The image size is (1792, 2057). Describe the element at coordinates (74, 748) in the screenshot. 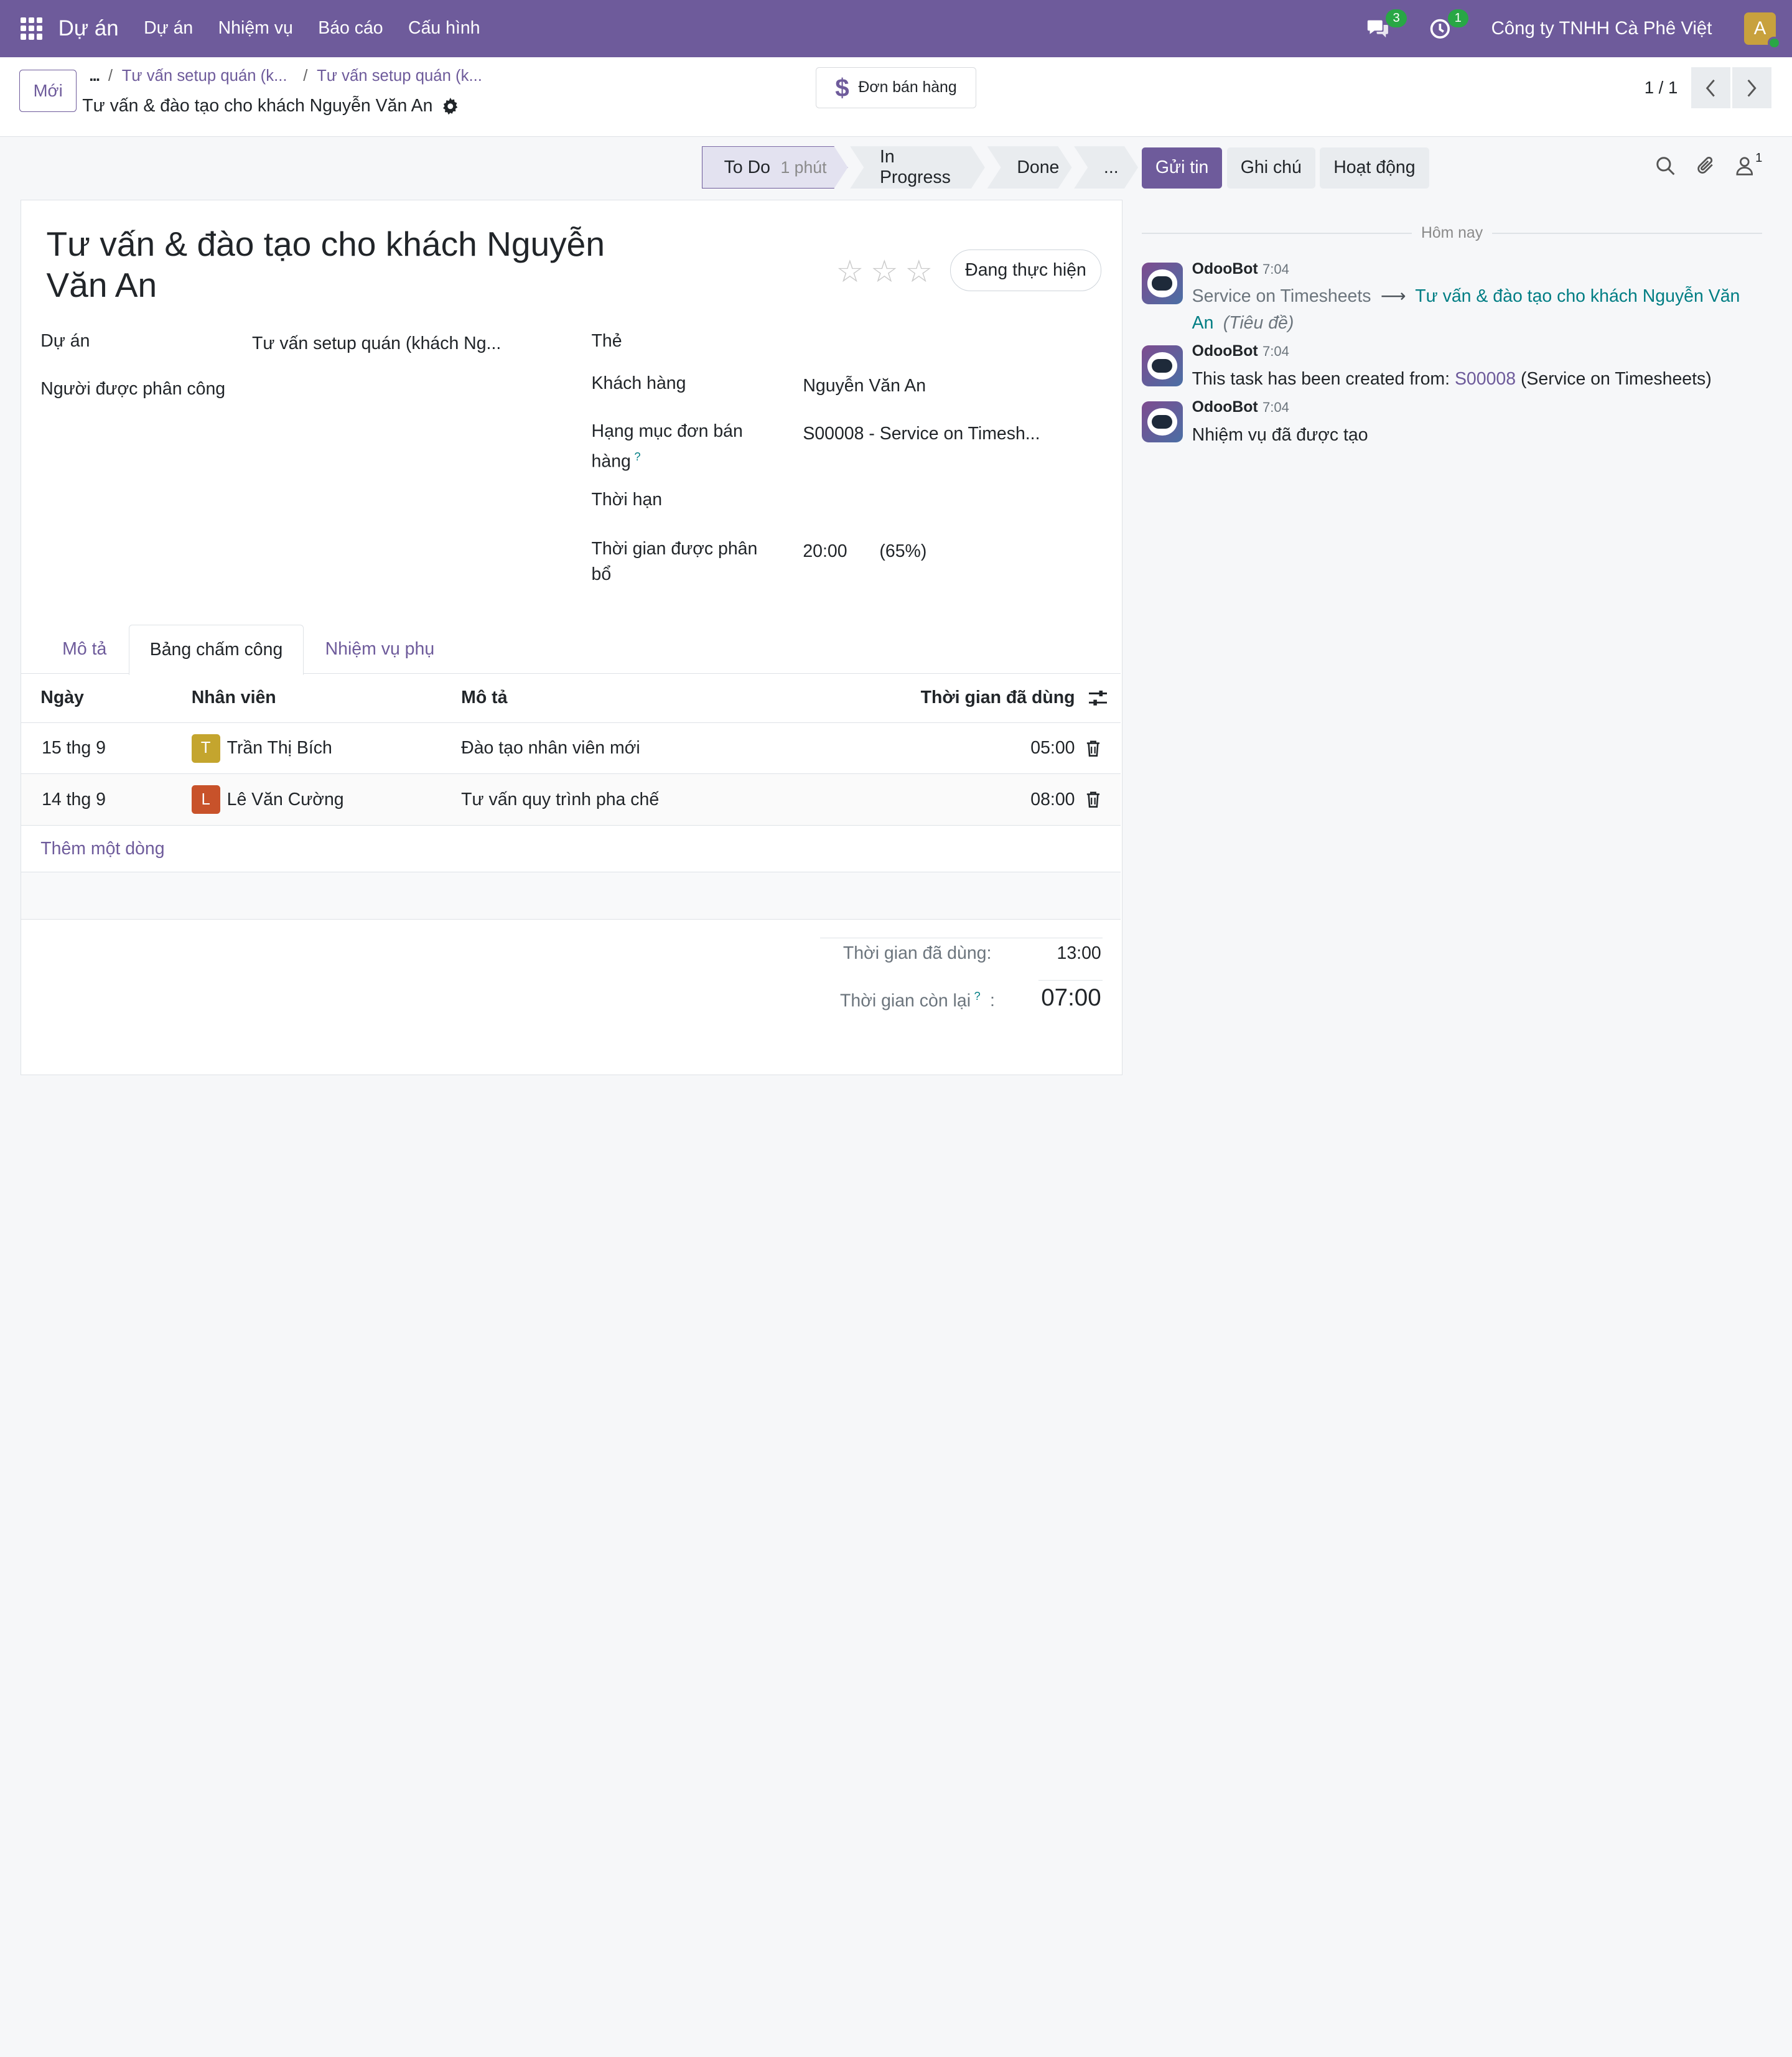

I see `row-date: 15 thg 9` at that location.